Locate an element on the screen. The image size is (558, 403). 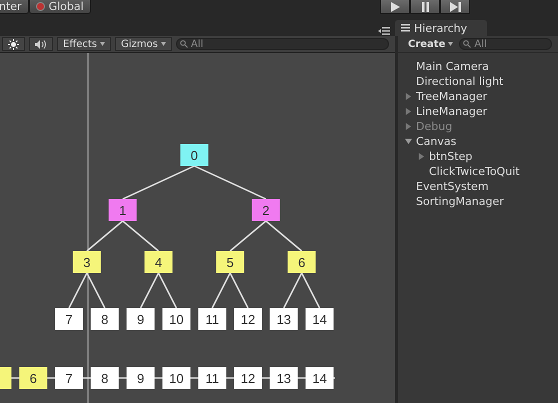
pause-icon is located at coordinates (425, 7).